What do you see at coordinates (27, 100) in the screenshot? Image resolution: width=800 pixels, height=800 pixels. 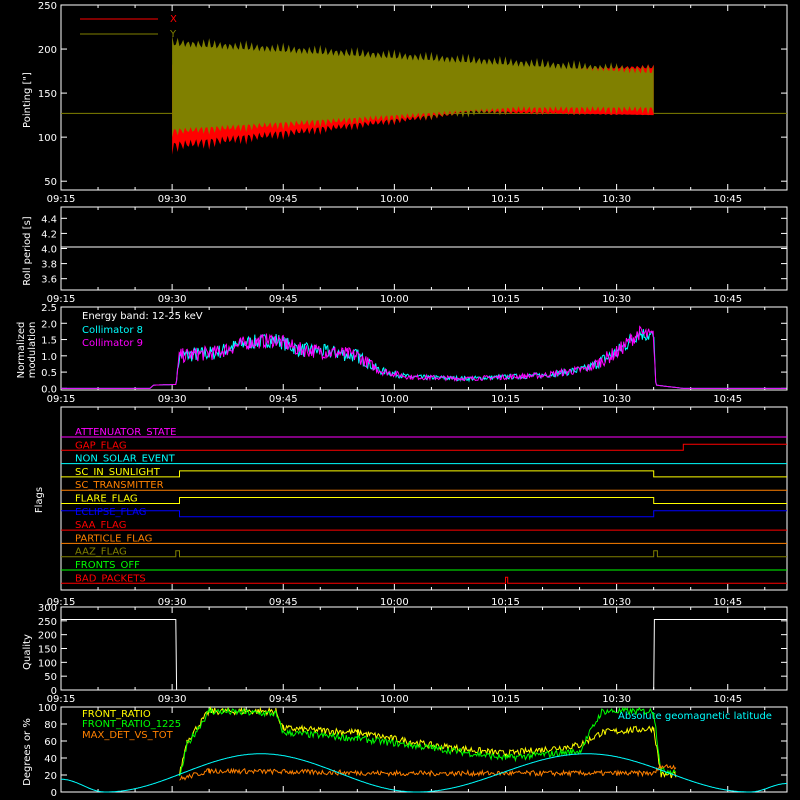 I see `pointing-ylabel: Pointing ["]` at bounding box center [27, 100].